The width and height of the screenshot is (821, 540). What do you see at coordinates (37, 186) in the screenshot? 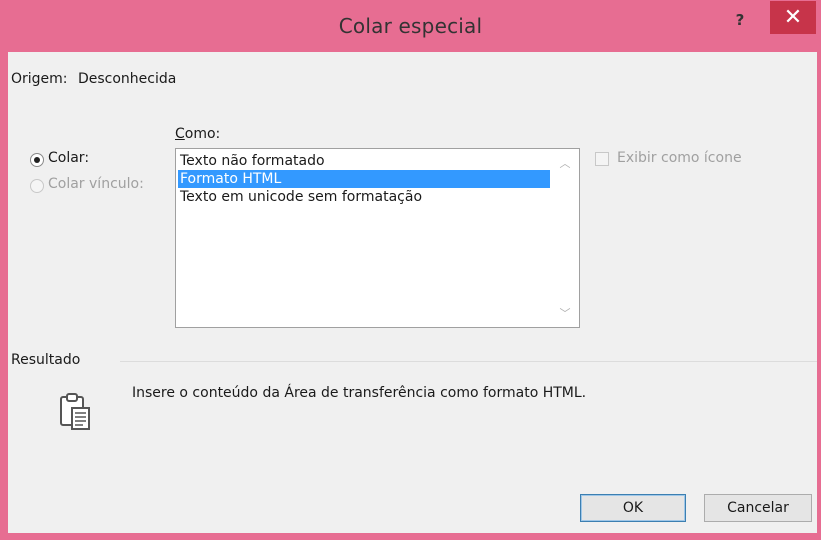
I see `paste-link-radio` at bounding box center [37, 186].